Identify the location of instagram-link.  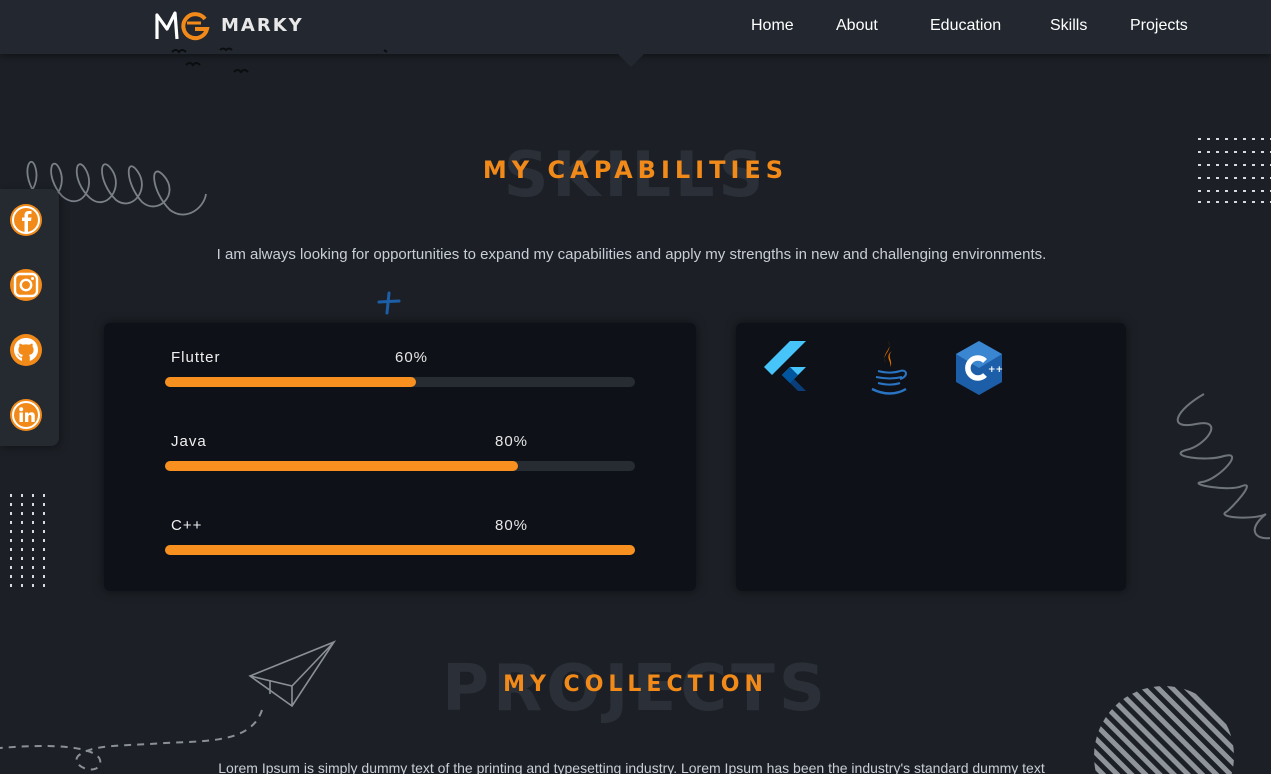
(26, 285).